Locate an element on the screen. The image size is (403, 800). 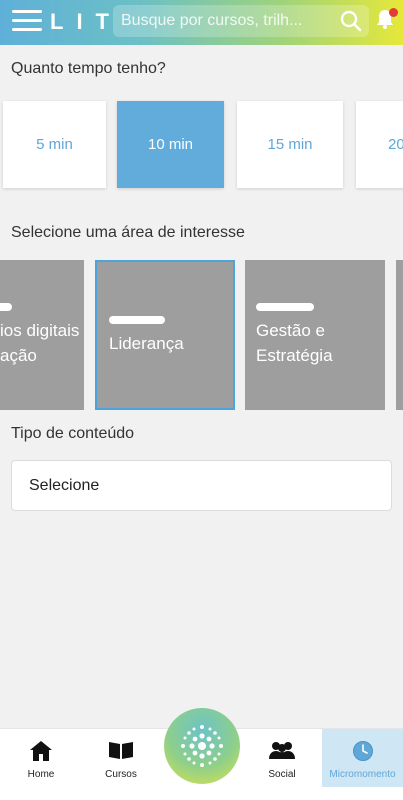
time-section-label: Quanto tempo tenho? is located at coordinates (88, 68).